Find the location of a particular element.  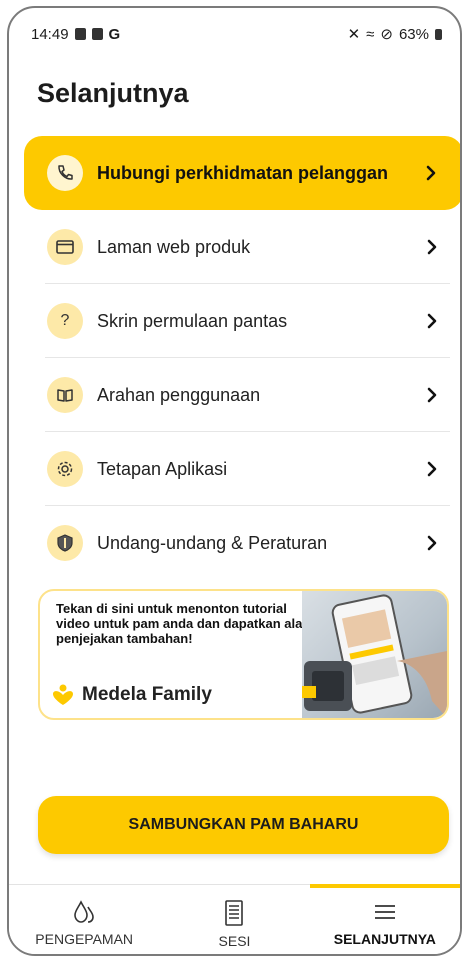

menu-item-label: Hubungi perkhidmatan pelanggan is located at coordinates (243, 172).